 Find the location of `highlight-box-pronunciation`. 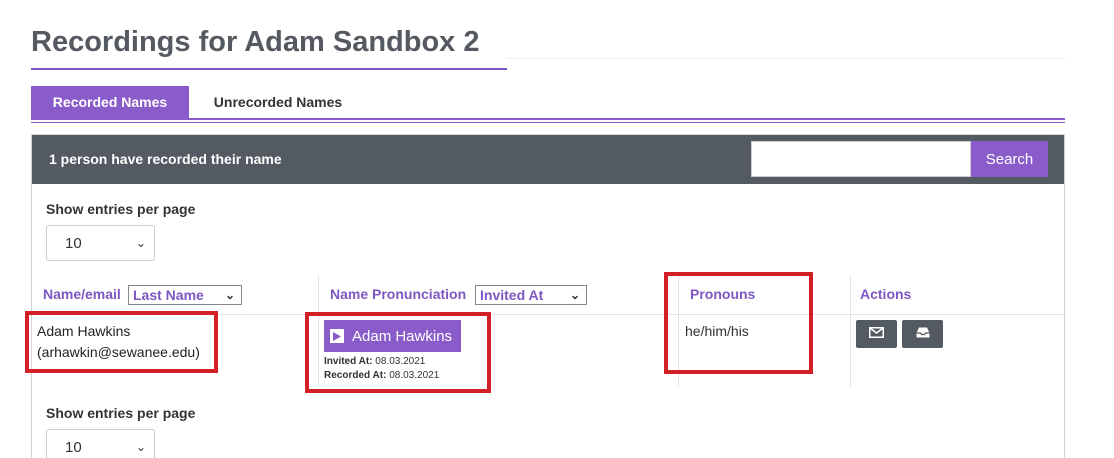

highlight-box-pronunciation is located at coordinates (398, 352).